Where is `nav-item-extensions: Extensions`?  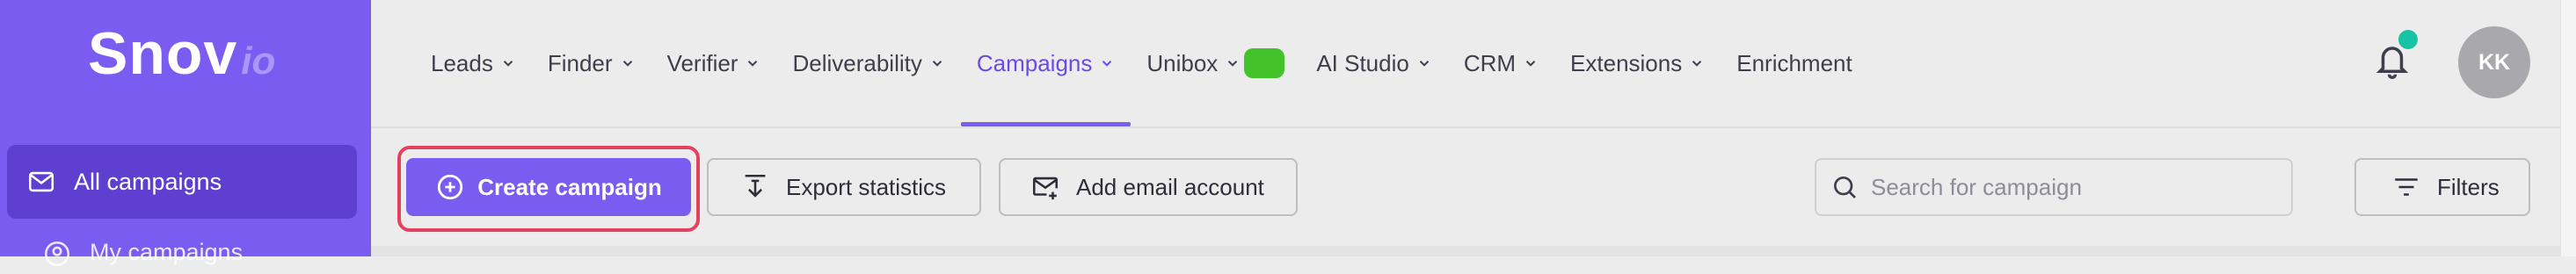 nav-item-extensions: Extensions is located at coordinates (1637, 63).